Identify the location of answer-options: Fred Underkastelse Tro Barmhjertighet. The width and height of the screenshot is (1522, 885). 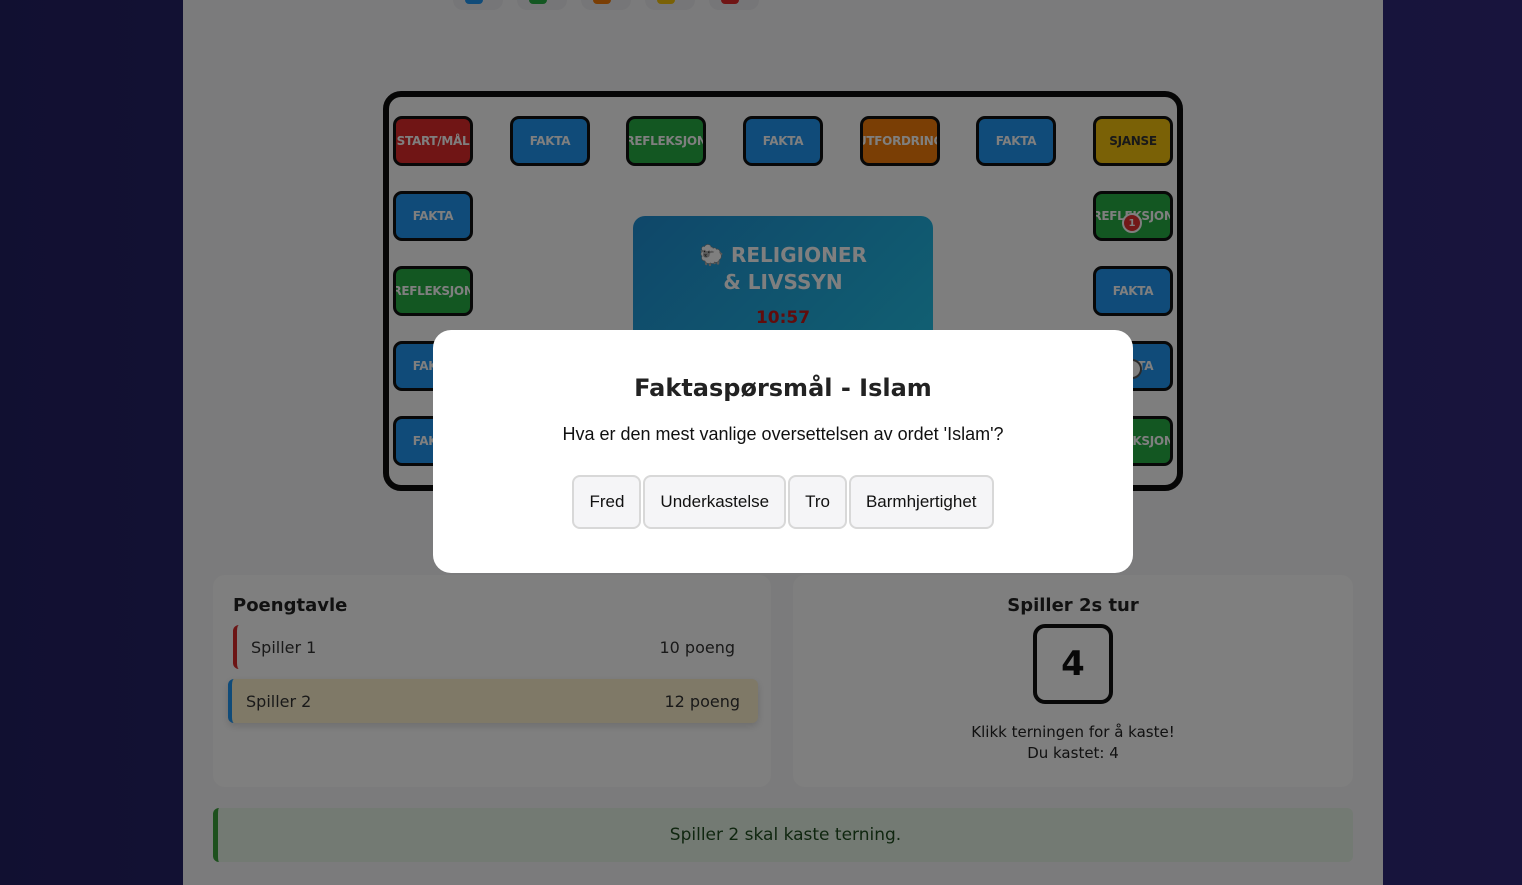
(783, 502).